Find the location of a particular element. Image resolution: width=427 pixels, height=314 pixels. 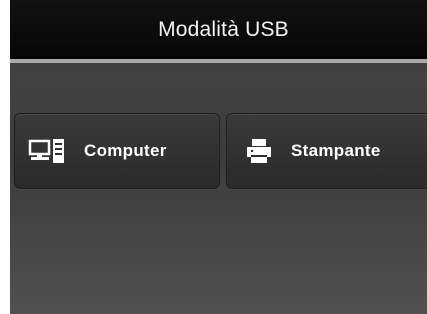

printer-label: Stampante is located at coordinates (336, 150).